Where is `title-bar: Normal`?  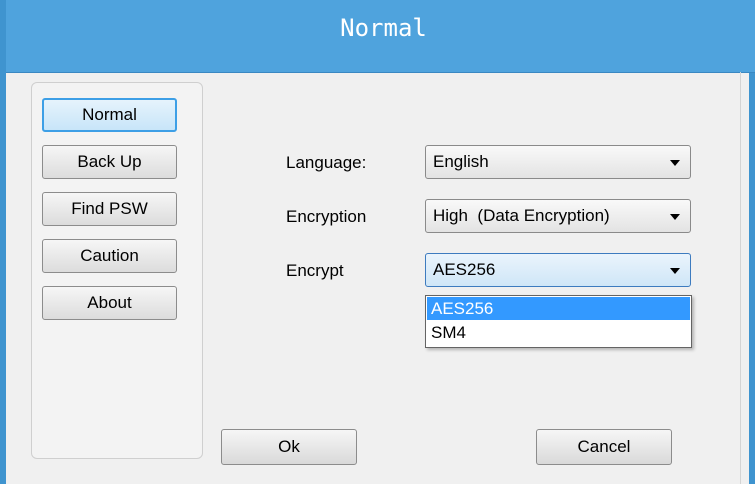
title-bar: Normal is located at coordinates (380, 36).